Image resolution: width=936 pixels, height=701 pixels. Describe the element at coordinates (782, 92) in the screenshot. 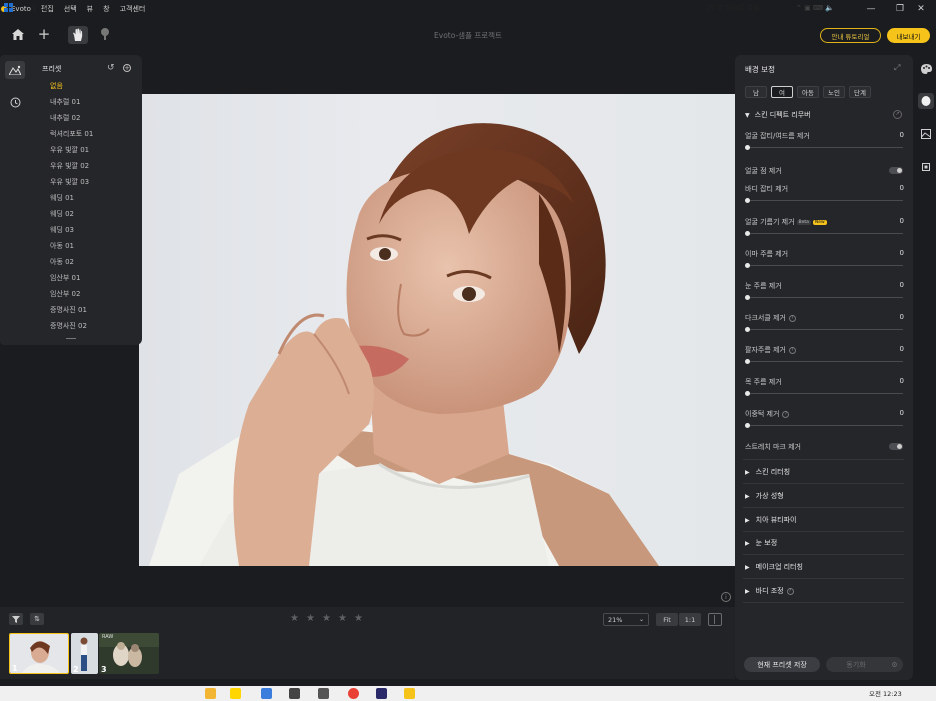

I see `segment-tab: 여` at that location.